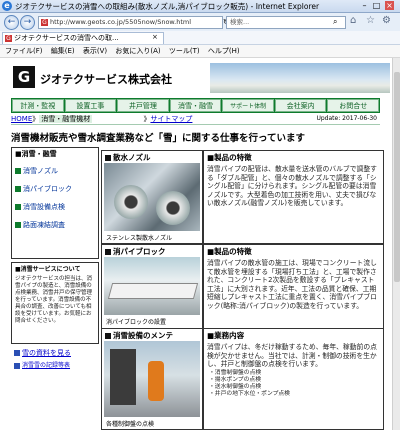 This screenshot has width=400, height=430. Describe the element at coordinates (143, 335) in the screenshot. I see `caption-text: 消雪設備のメンテ` at that location.